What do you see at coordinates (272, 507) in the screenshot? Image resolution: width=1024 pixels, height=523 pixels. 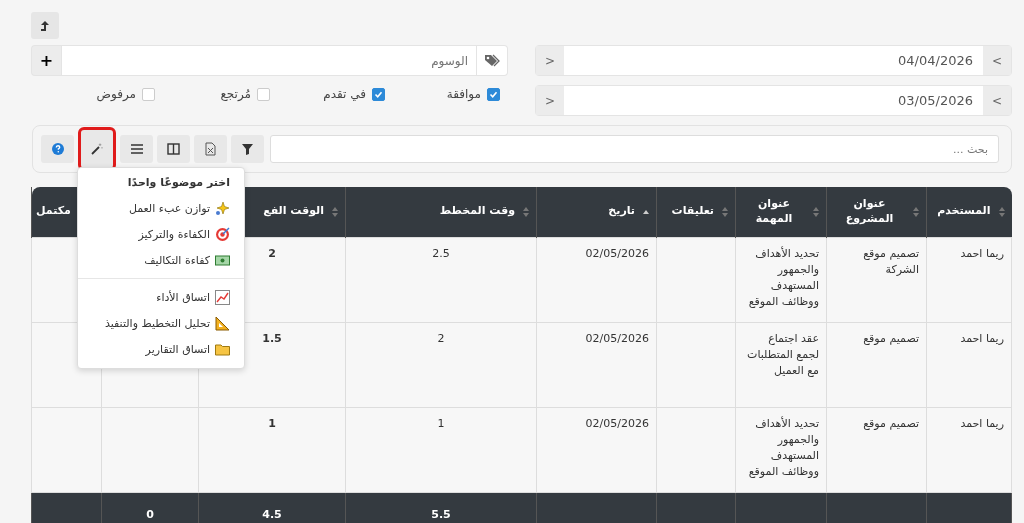 I see `total-cell: 4.5` at bounding box center [272, 507].